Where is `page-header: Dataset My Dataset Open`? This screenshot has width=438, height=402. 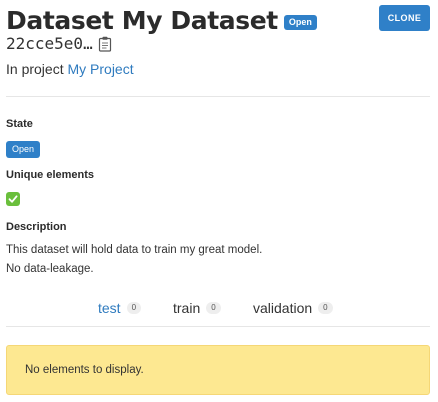 page-header: Dataset My Dataset Open is located at coordinates (161, 20).